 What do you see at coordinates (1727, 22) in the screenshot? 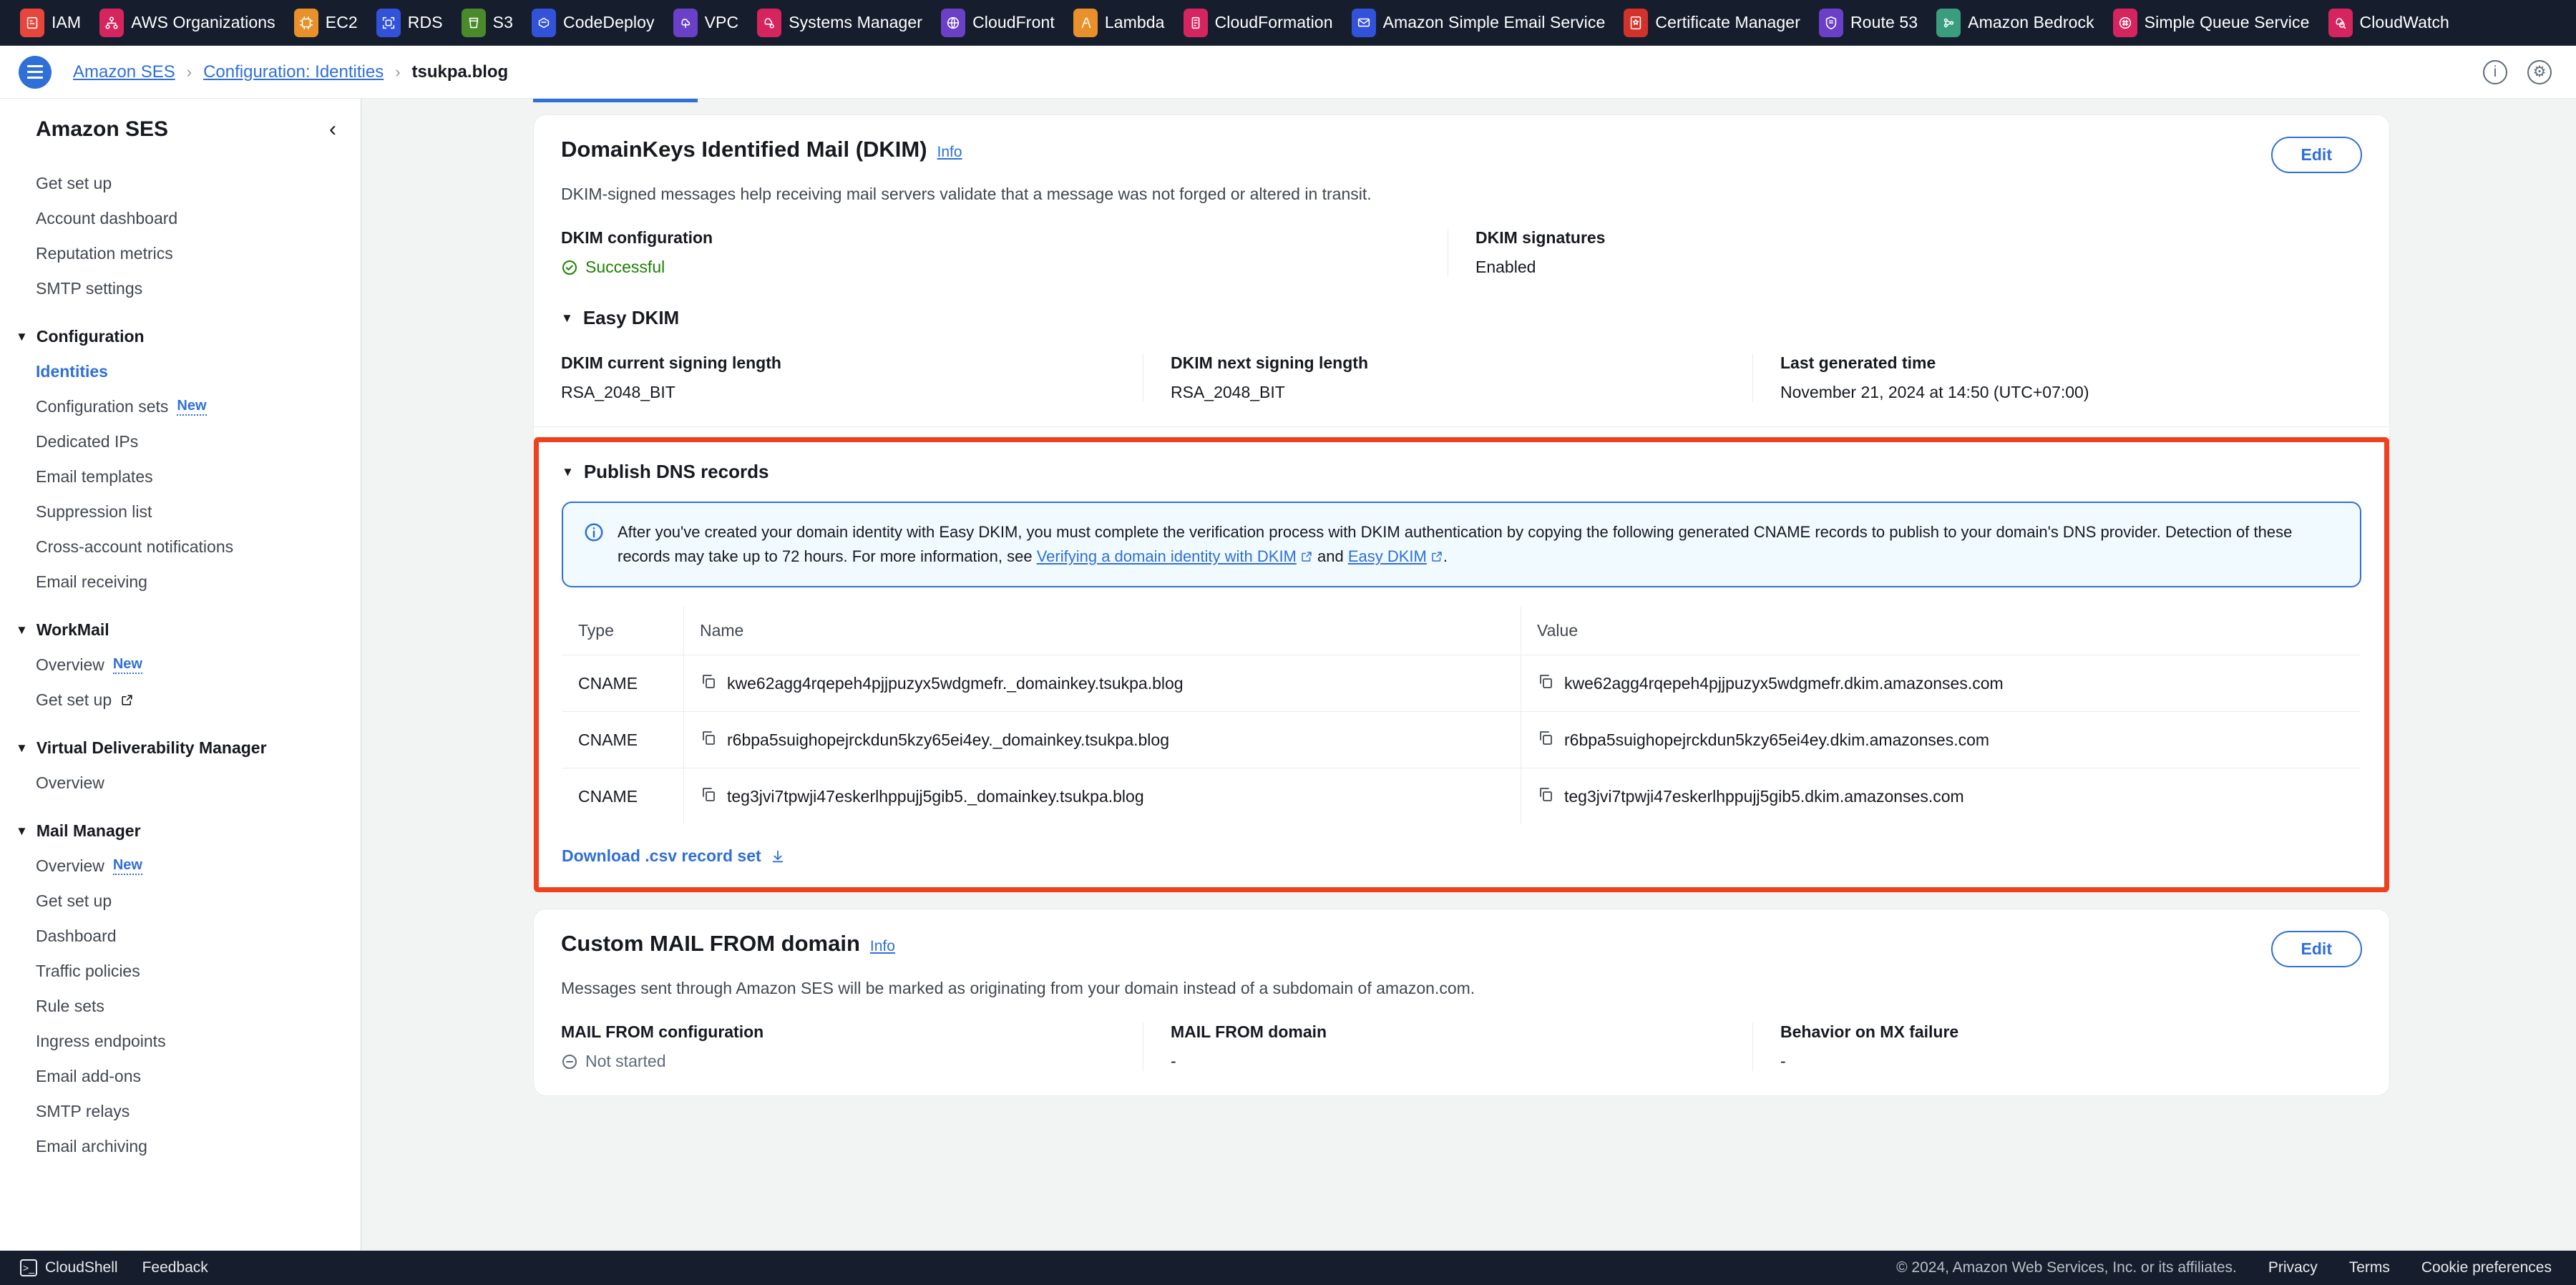
I see `service-shortcut-label: Certificate Manager` at bounding box center [1727, 22].